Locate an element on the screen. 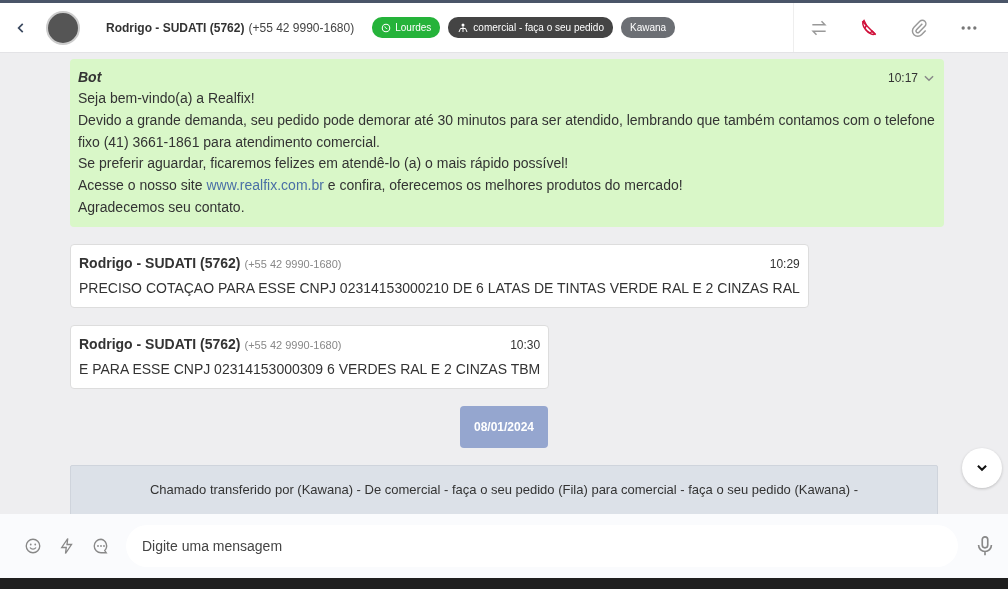 This screenshot has width=1008, height=589. message-text: E PARA ESSE CNPJ 02314153000309 6 VERDES RAL E 2 CINZAS TBM is located at coordinates (310, 369).